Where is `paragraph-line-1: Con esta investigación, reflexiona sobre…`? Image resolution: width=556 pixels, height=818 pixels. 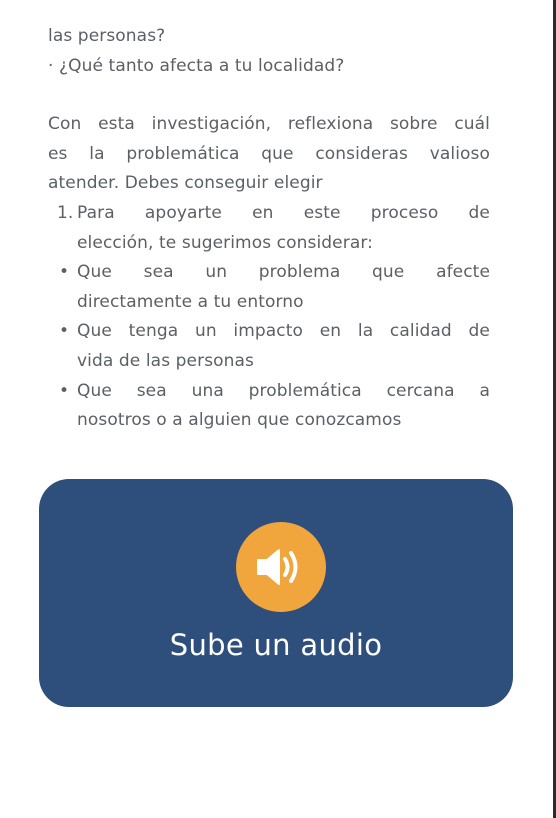
paragraph-line-1: Con esta investigación, reflexiona sobre… is located at coordinates (269, 124).